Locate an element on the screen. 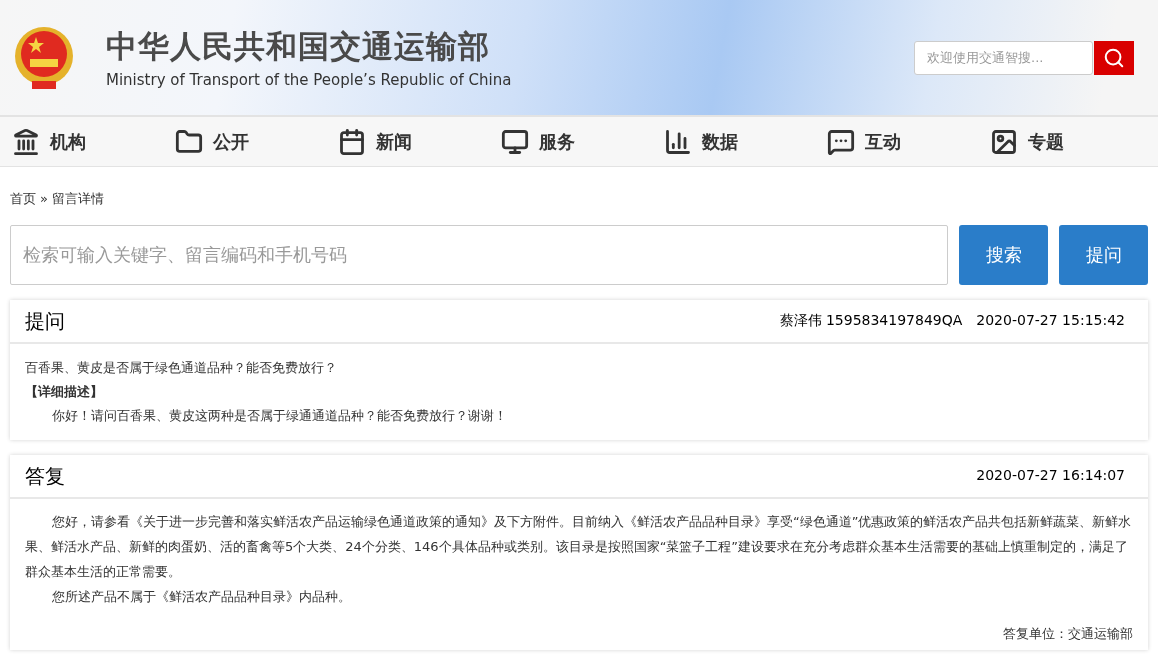 This screenshot has width=1158, height=656. search-icon is located at coordinates (1114, 57).